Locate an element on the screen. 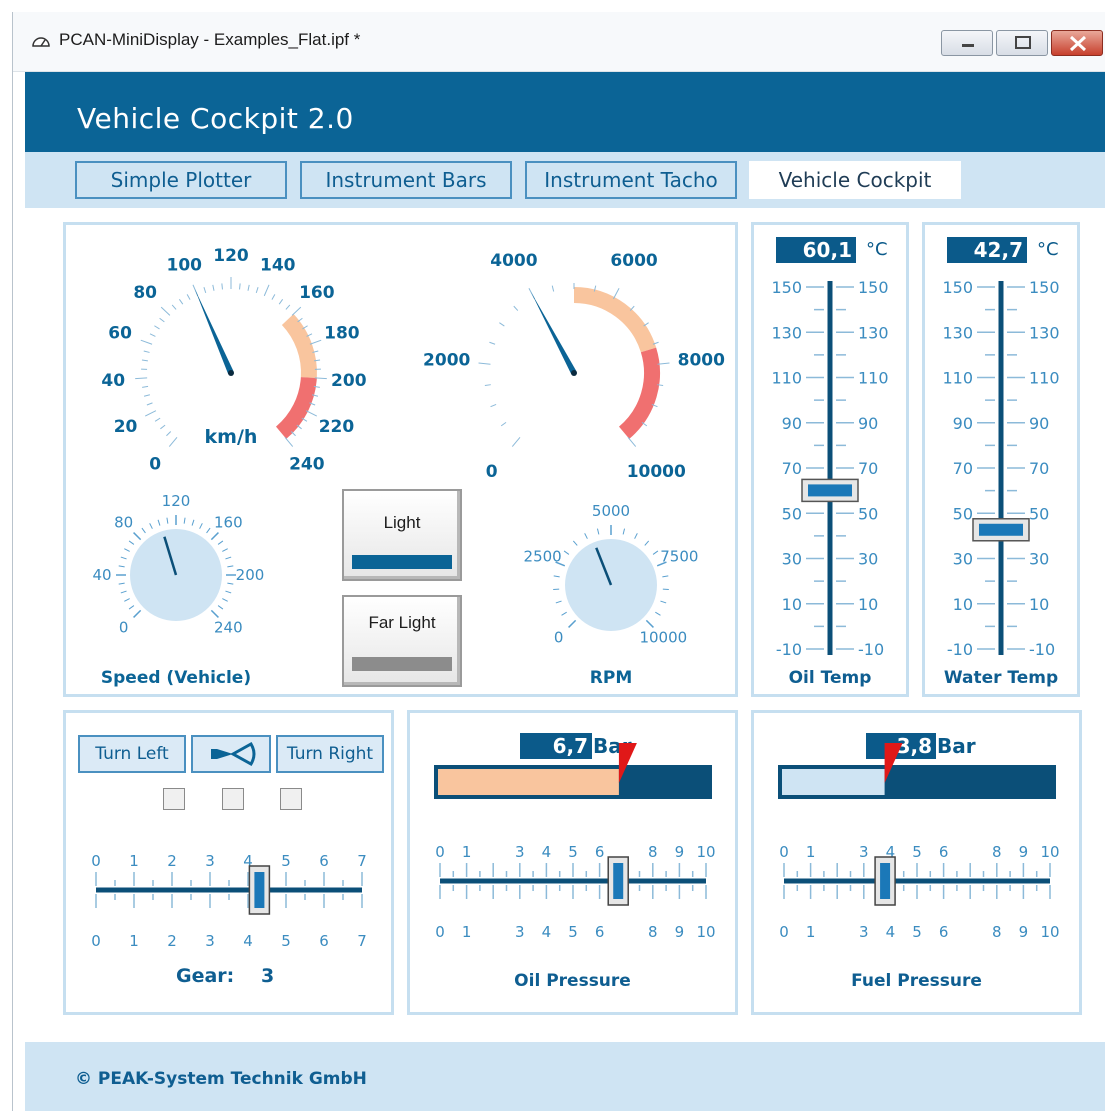 Image resolution: width=1105 pixels, height=1111 pixels. turn-left-button: Turn Left is located at coordinates (132, 754).